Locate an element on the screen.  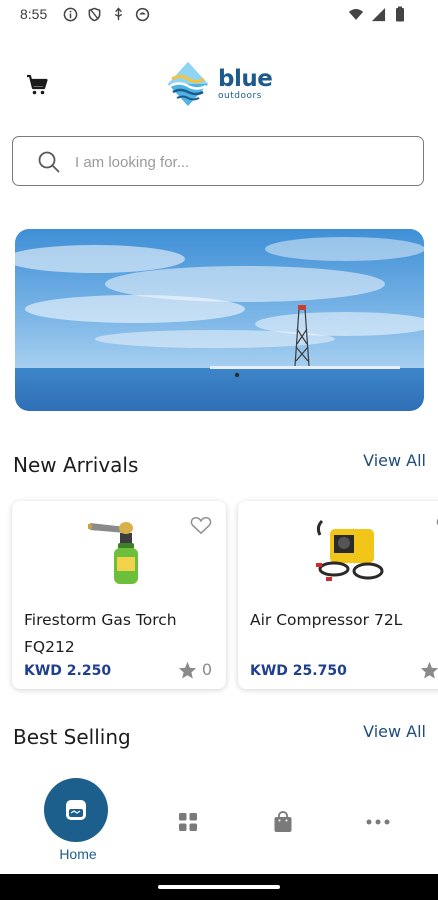
nav-home-button is located at coordinates (76, 810).